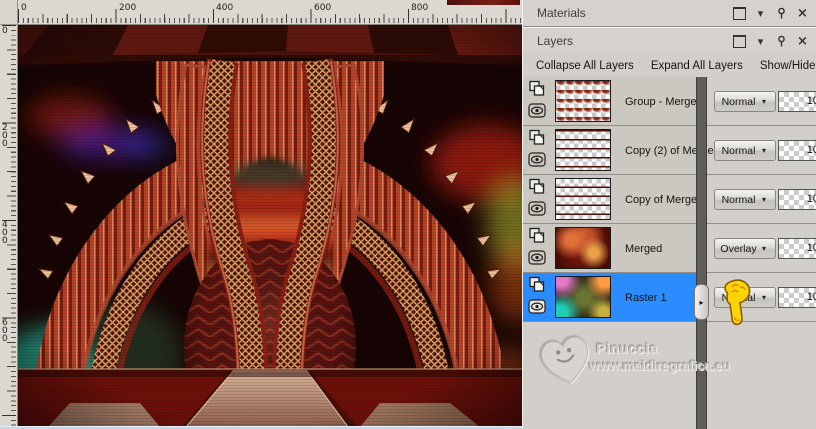 Image resolution: width=816 pixels, height=429 pixels. What do you see at coordinates (631, 377) in the screenshot?
I see `watermark: Pinuccia www.maidiregrafica.eu` at bounding box center [631, 377].